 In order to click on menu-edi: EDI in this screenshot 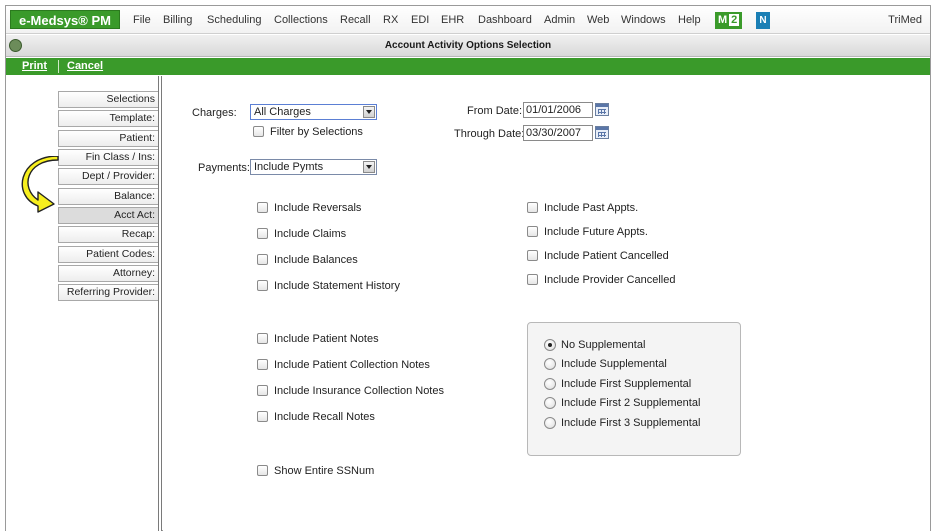, I will do `click(420, 20)`.